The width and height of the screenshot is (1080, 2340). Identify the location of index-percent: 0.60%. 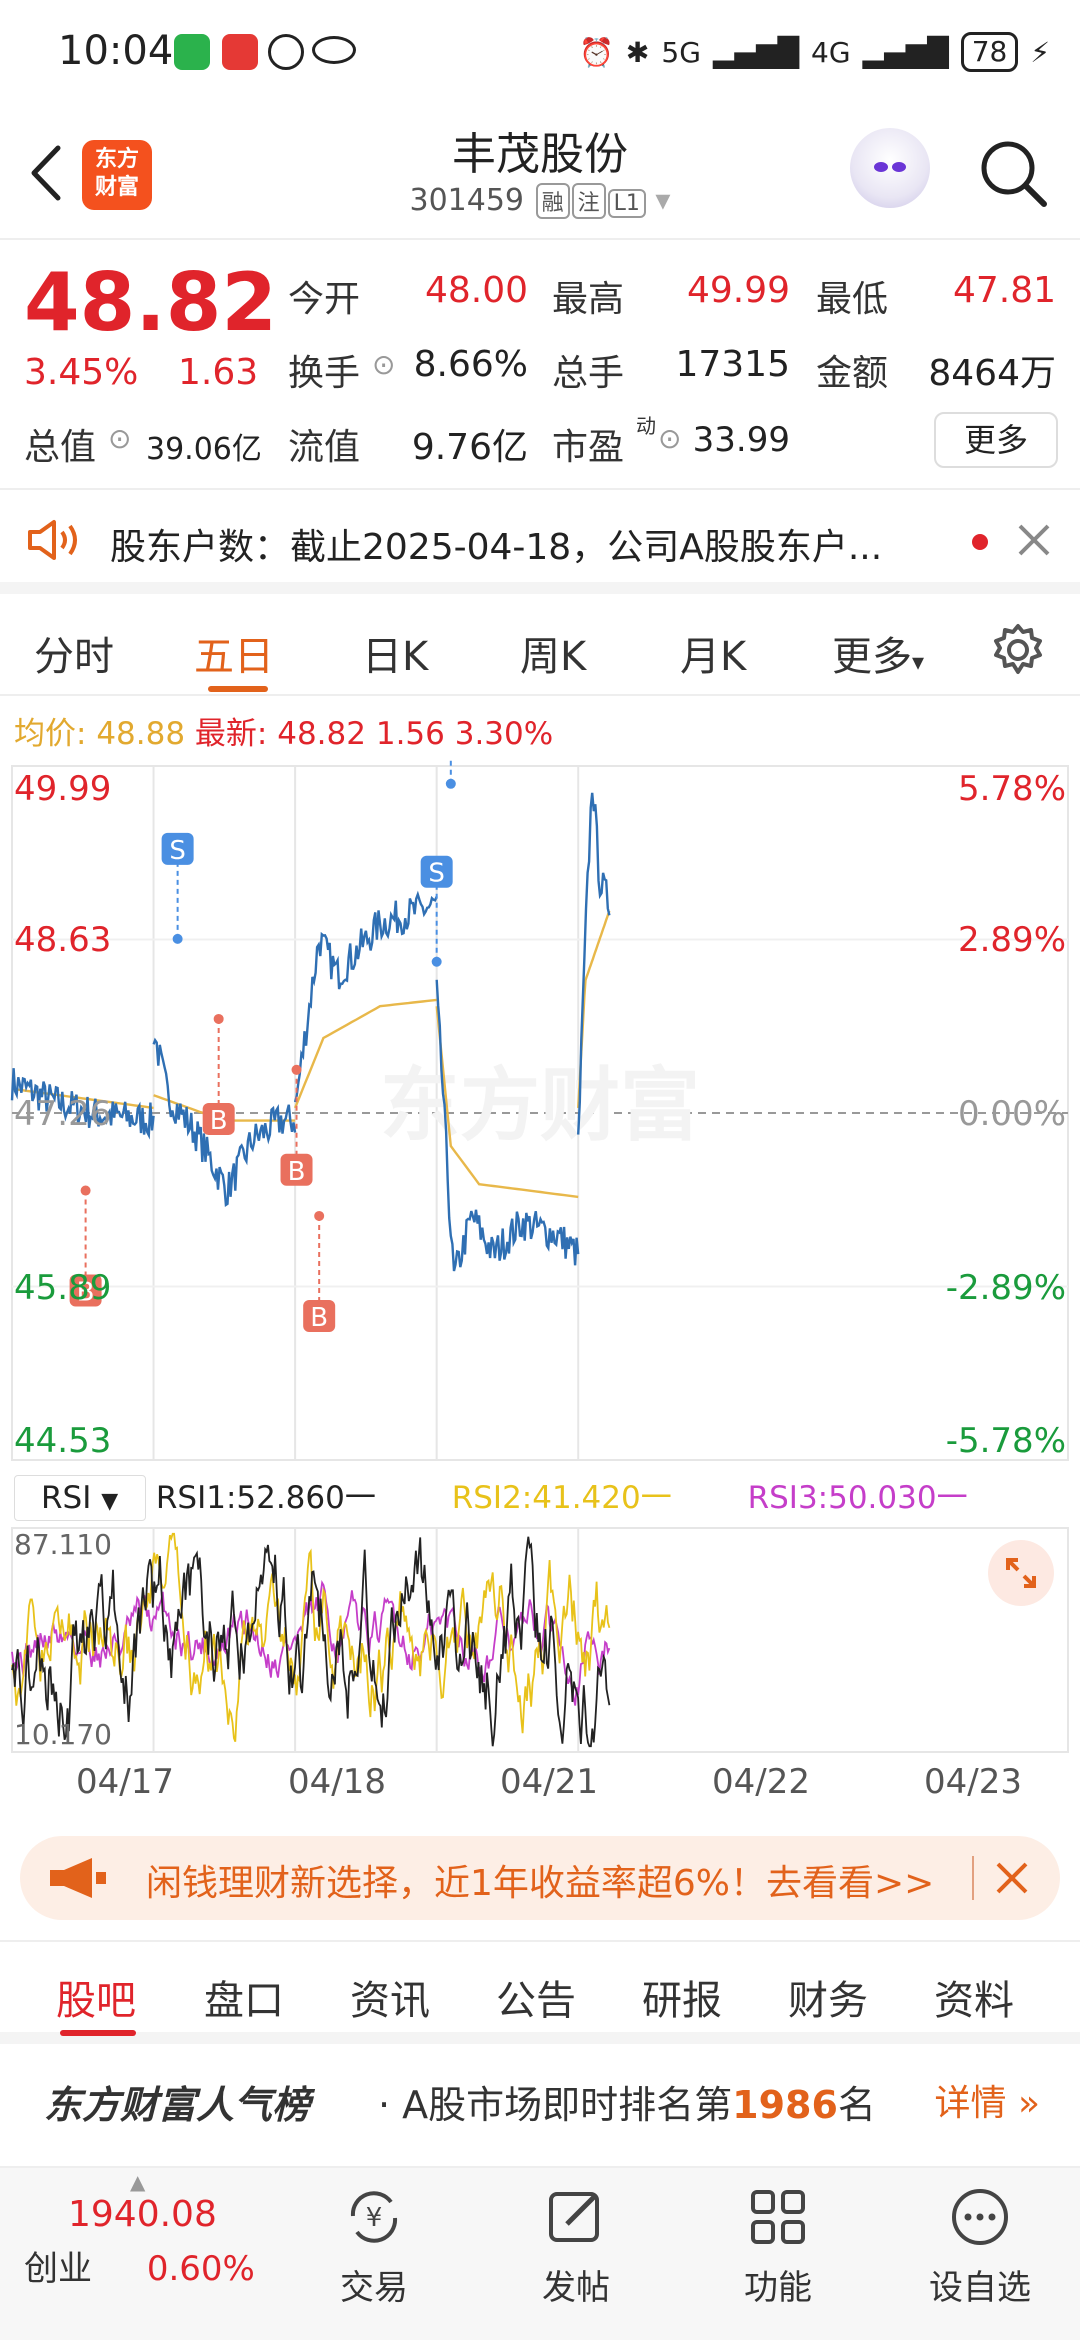
(200, 2269).